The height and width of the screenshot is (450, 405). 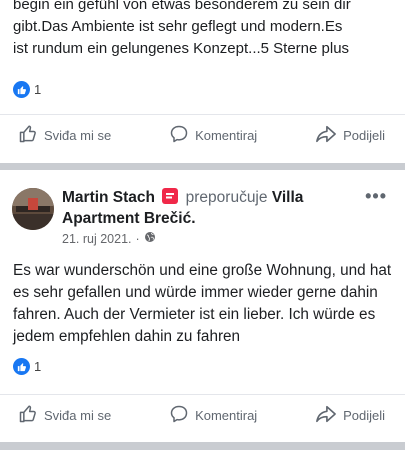 I want to click on recommends-verb: preporučuje, so click(x=226, y=197).